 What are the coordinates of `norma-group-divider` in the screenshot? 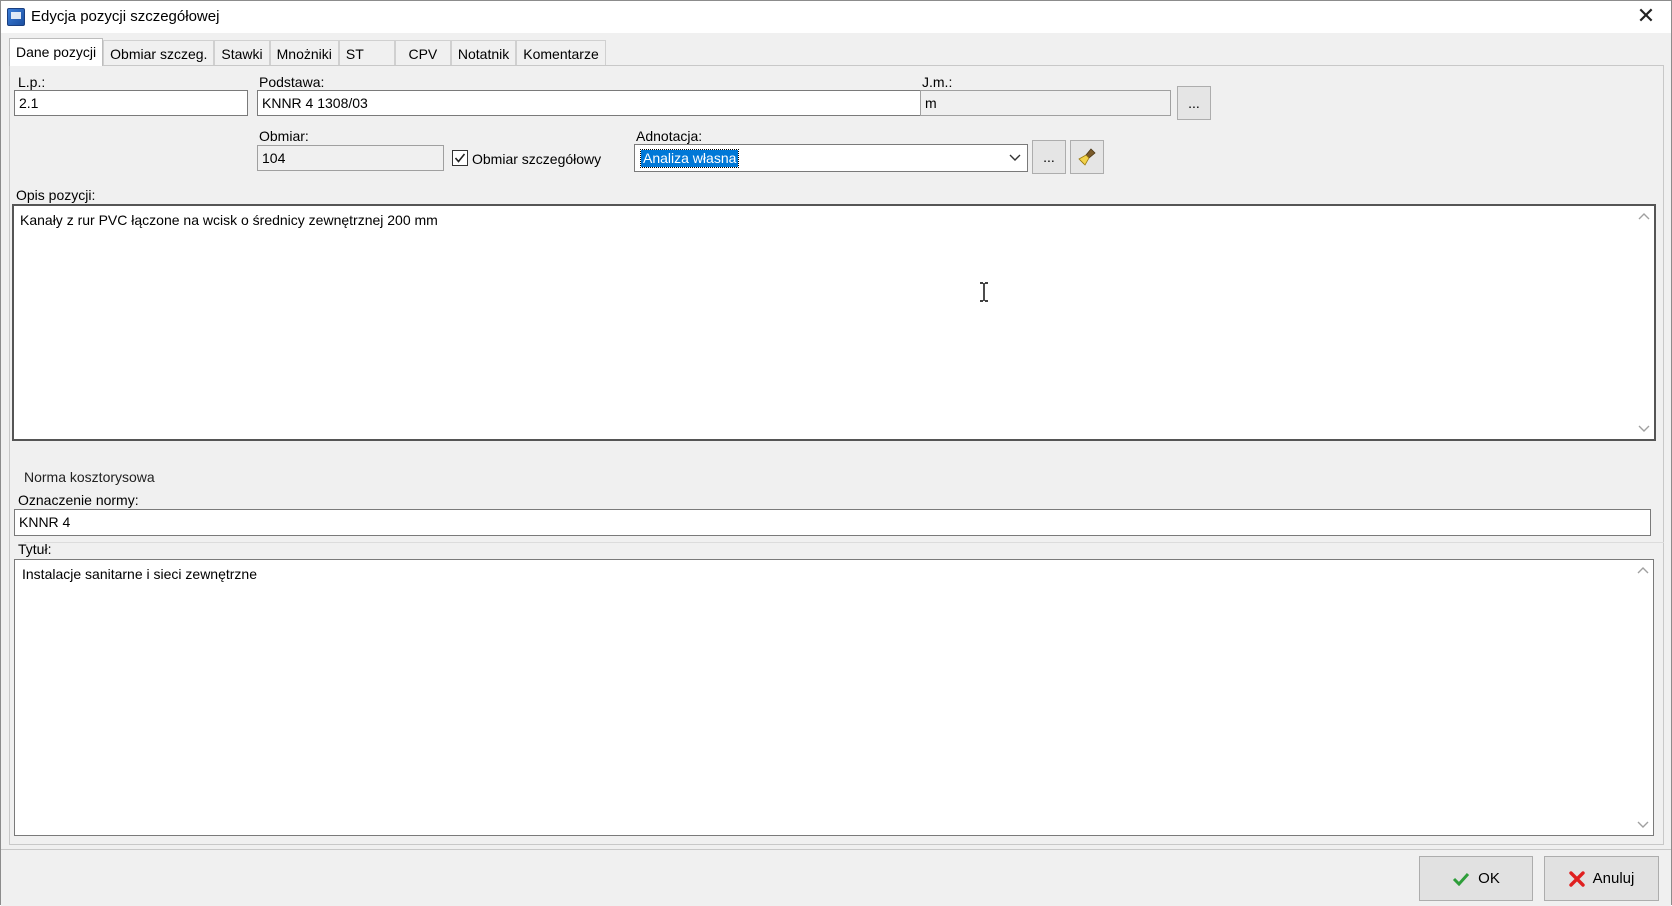 It's located at (844, 542).